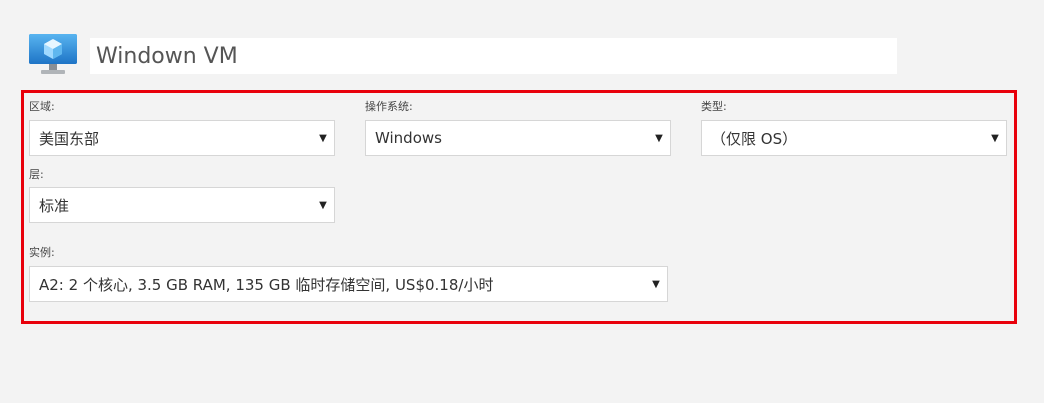  What do you see at coordinates (408, 138) in the screenshot?
I see `os-select-value: Windows` at bounding box center [408, 138].